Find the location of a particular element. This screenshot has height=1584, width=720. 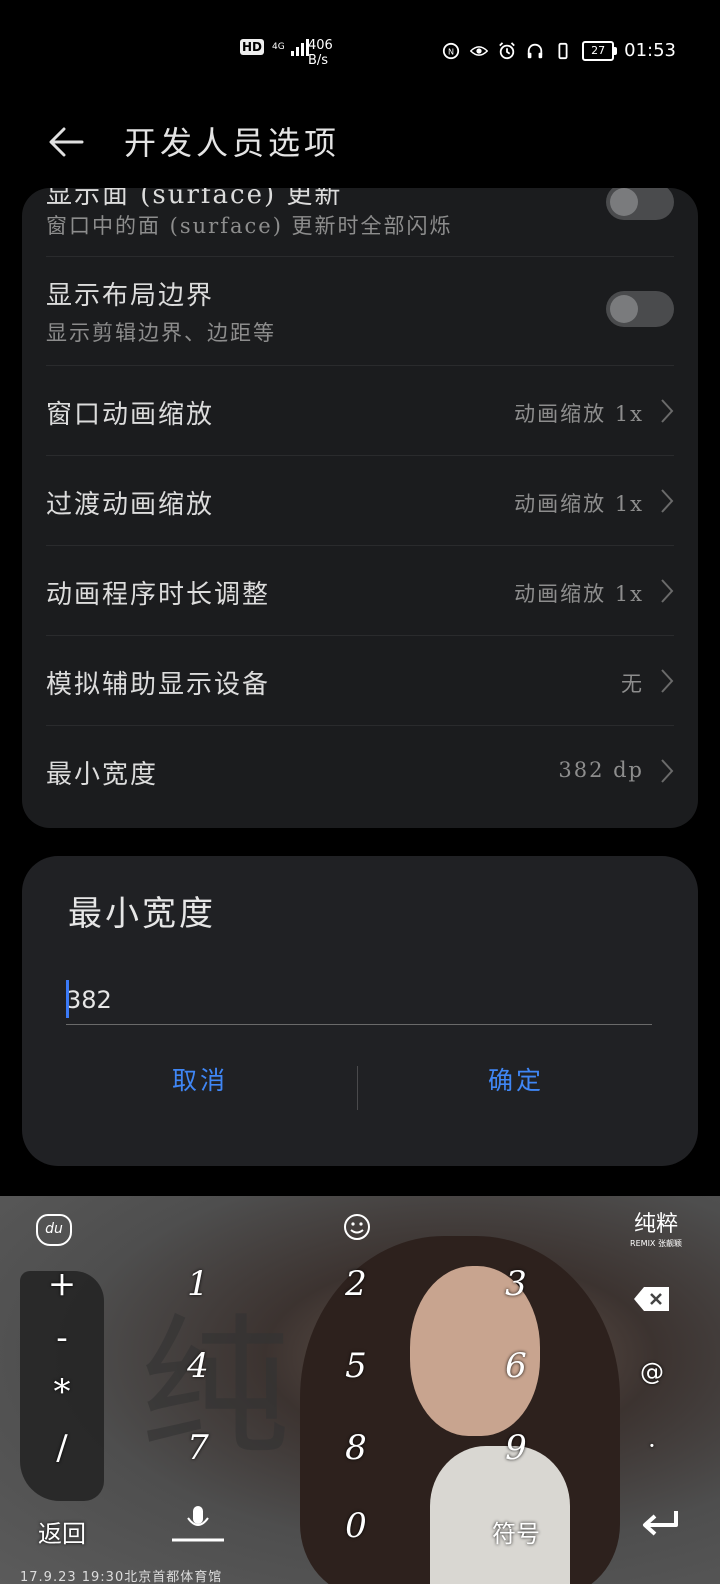

key-0: 0 is located at coordinates (356, 1526).